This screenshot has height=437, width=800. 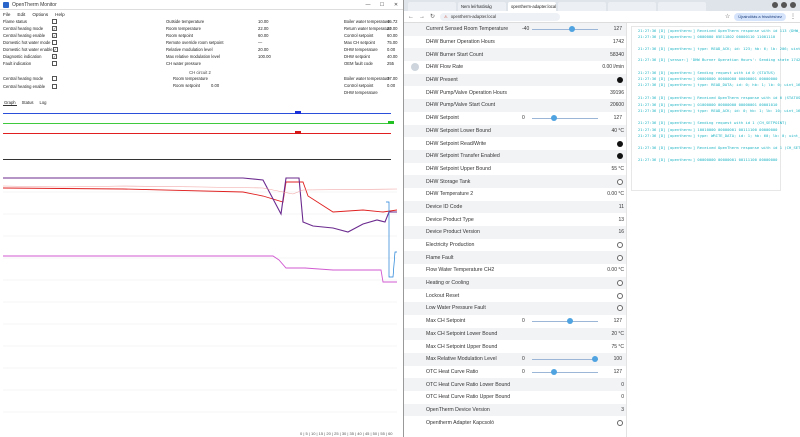 I want to click on entity-row: DHW Present, so click(x=515, y=80).